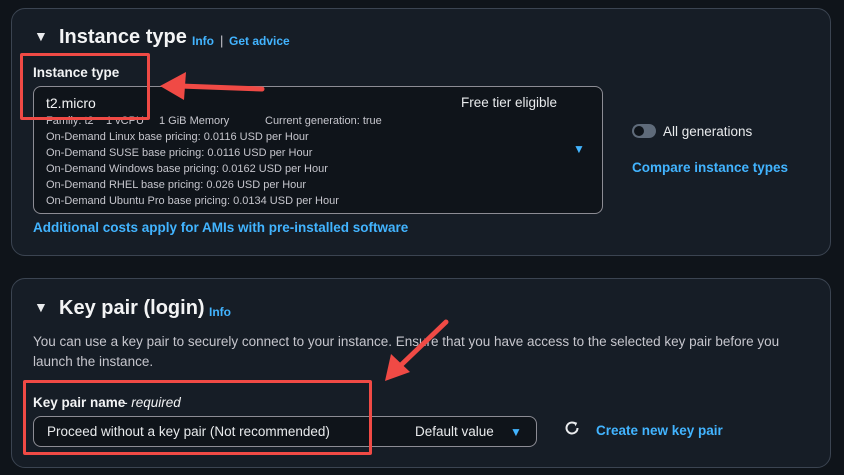  Describe the element at coordinates (710, 167) in the screenshot. I see `compare-instance-types-link: Compare instance types` at that location.